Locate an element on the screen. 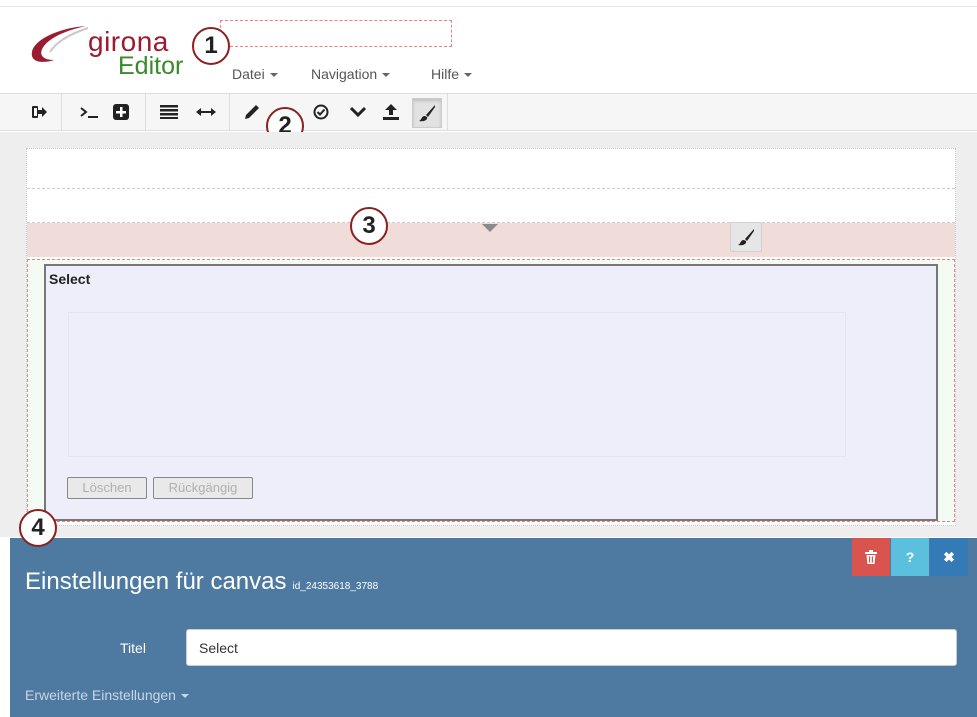 The width and height of the screenshot is (977, 717). titel-field-label: Titel is located at coordinates (133, 648).